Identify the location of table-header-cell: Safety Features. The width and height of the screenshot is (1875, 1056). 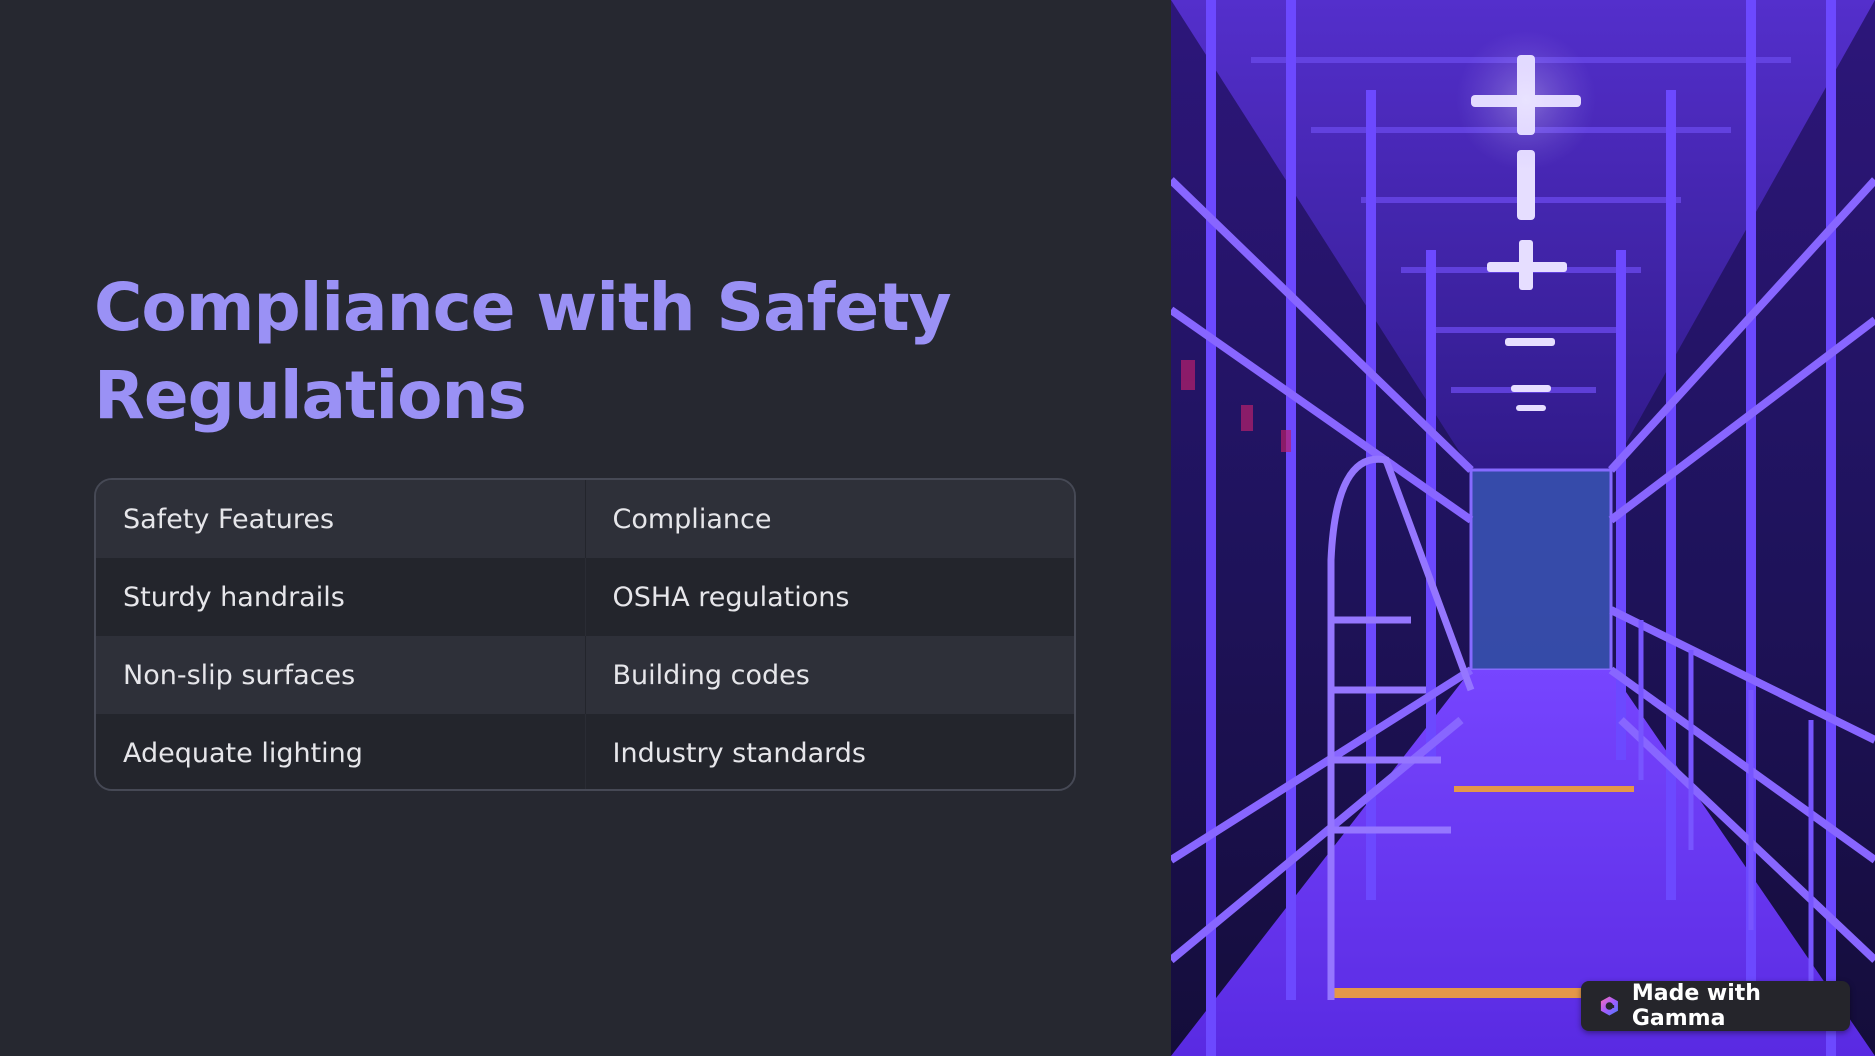
(341, 519).